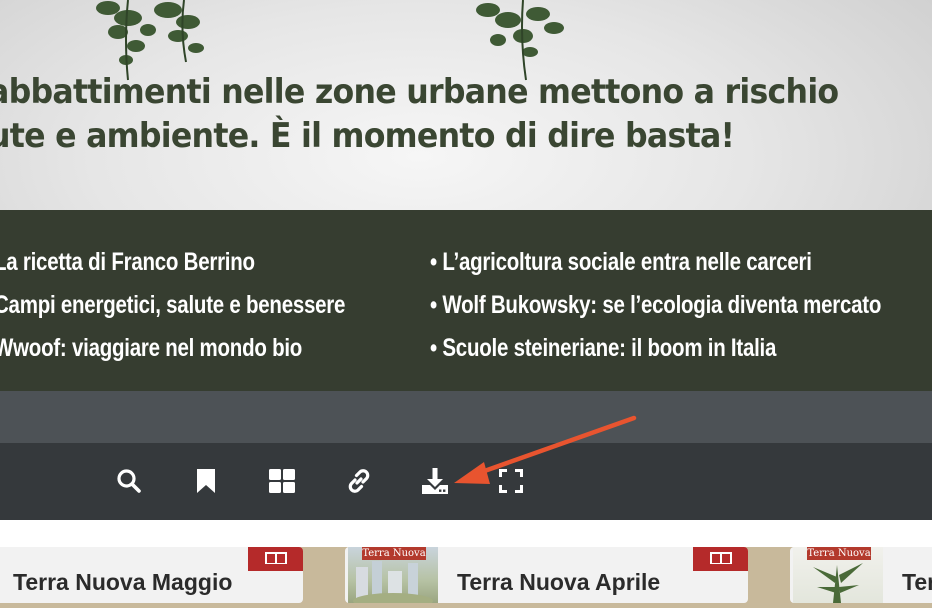  I want to click on bookmark-button, so click(206, 481).